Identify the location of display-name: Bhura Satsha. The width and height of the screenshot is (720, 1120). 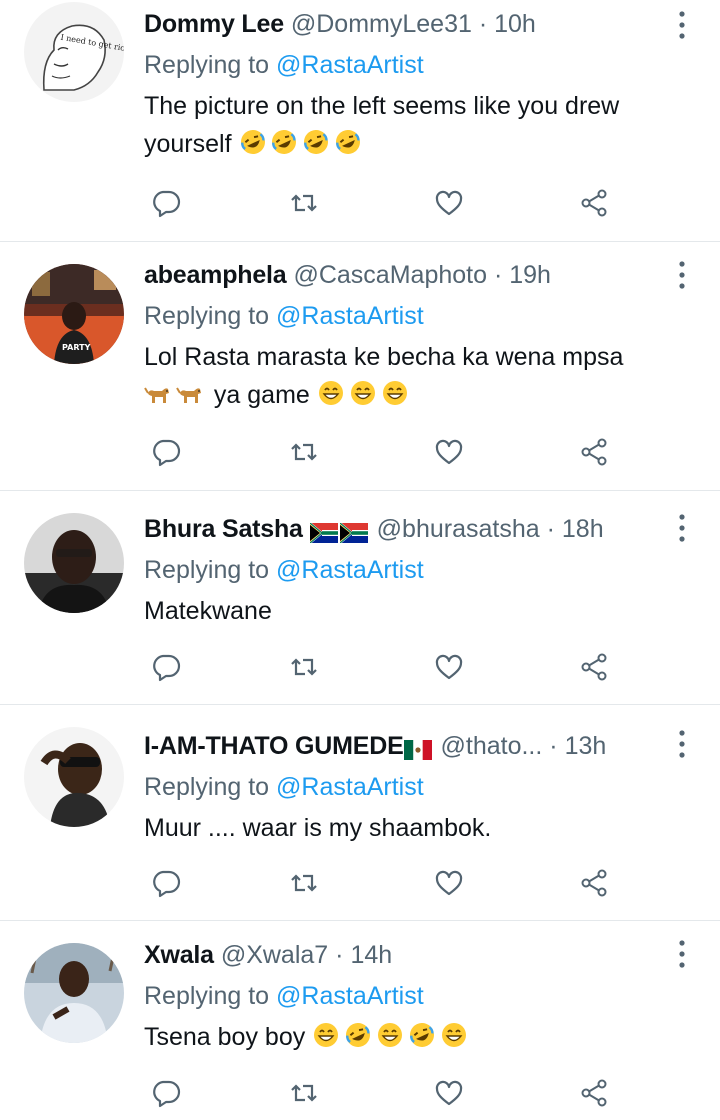
(223, 529).